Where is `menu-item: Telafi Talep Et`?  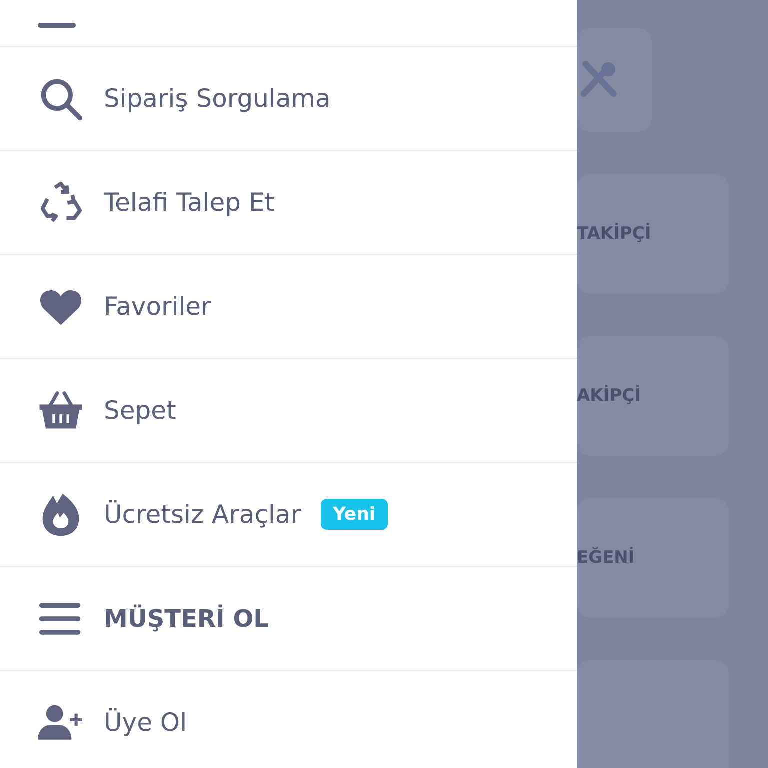 menu-item: Telafi Talep Et is located at coordinates (288, 203).